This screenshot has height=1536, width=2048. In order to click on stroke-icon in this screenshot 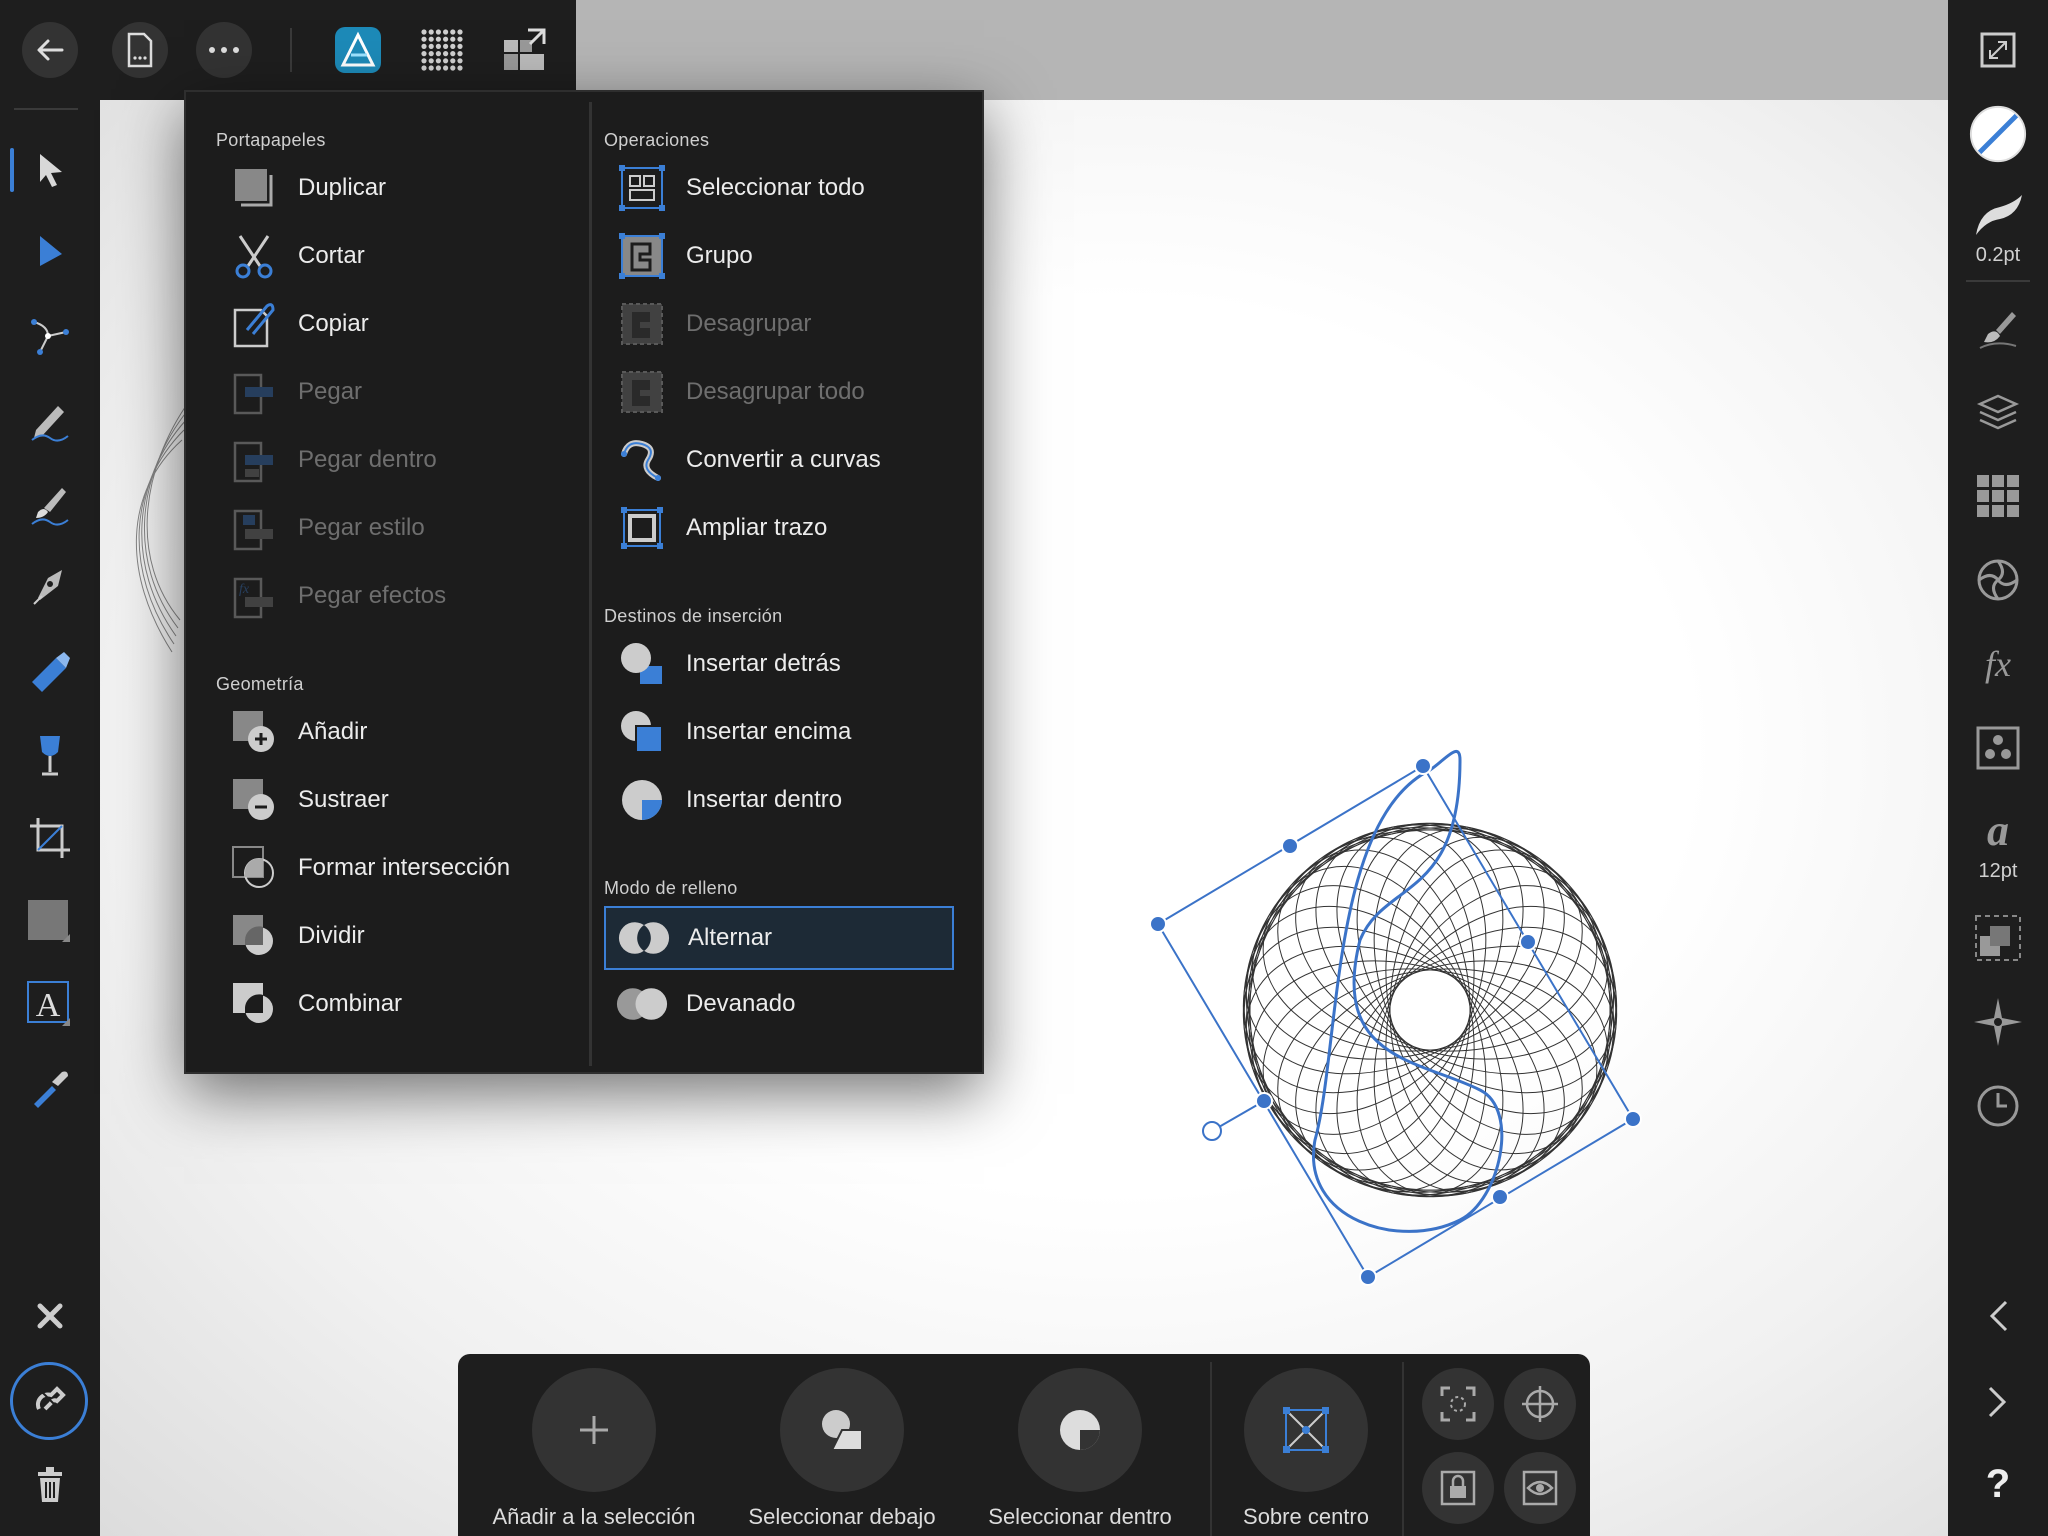, I will do `click(1998, 216)`.